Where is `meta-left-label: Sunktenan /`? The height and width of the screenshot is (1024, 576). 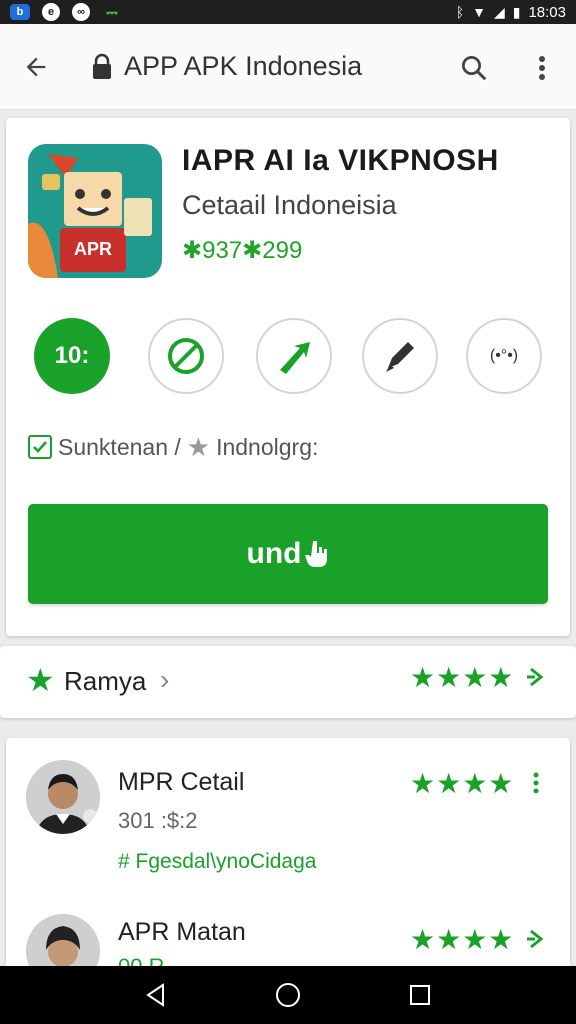 meta-left-label: Sunktenan / is located at coordinates (119, 446).